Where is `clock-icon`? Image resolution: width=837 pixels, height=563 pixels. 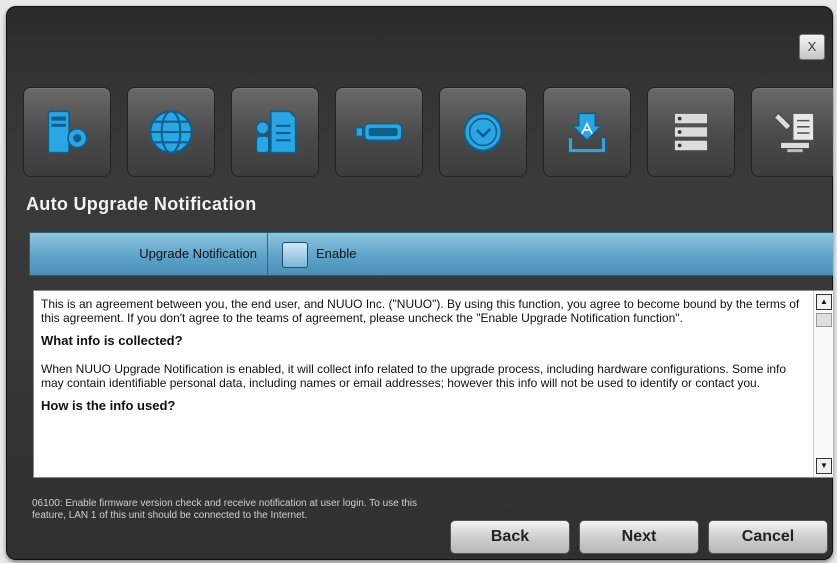 clock-icon is located at coordinates (483, 132).